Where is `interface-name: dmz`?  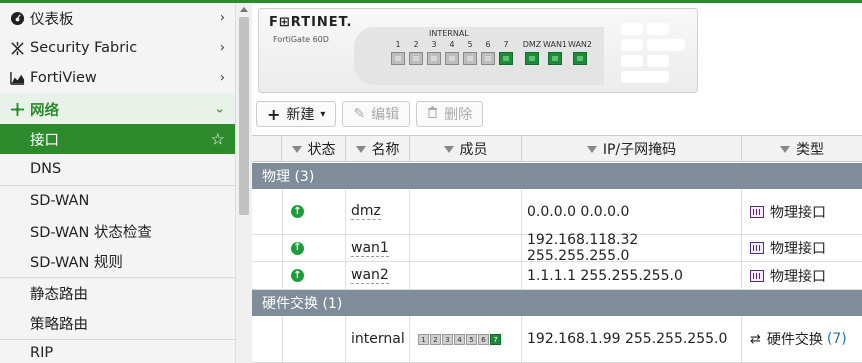 interface-name: dmz is located at coordinates (366, 211).